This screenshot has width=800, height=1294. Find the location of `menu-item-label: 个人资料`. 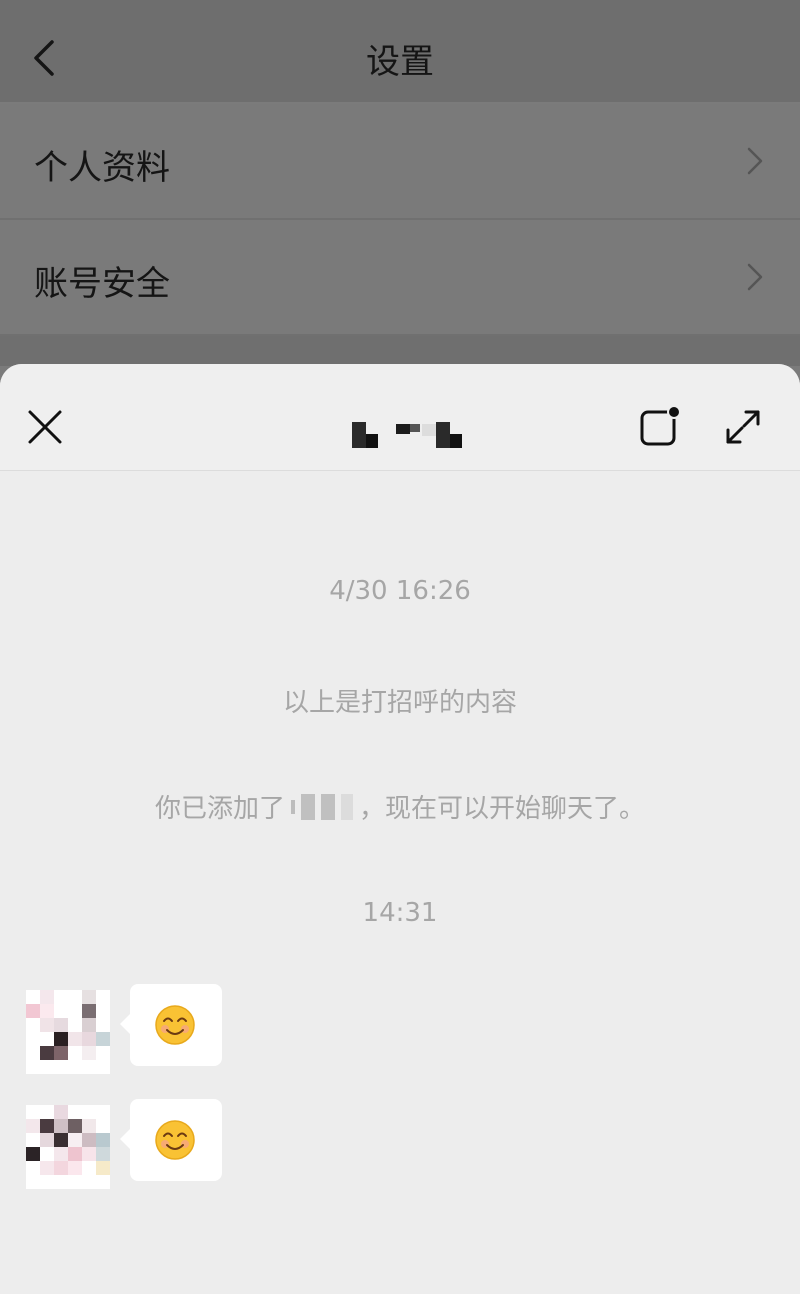

menu-item-label: 个人资料 is located at coordinates (102, 168).